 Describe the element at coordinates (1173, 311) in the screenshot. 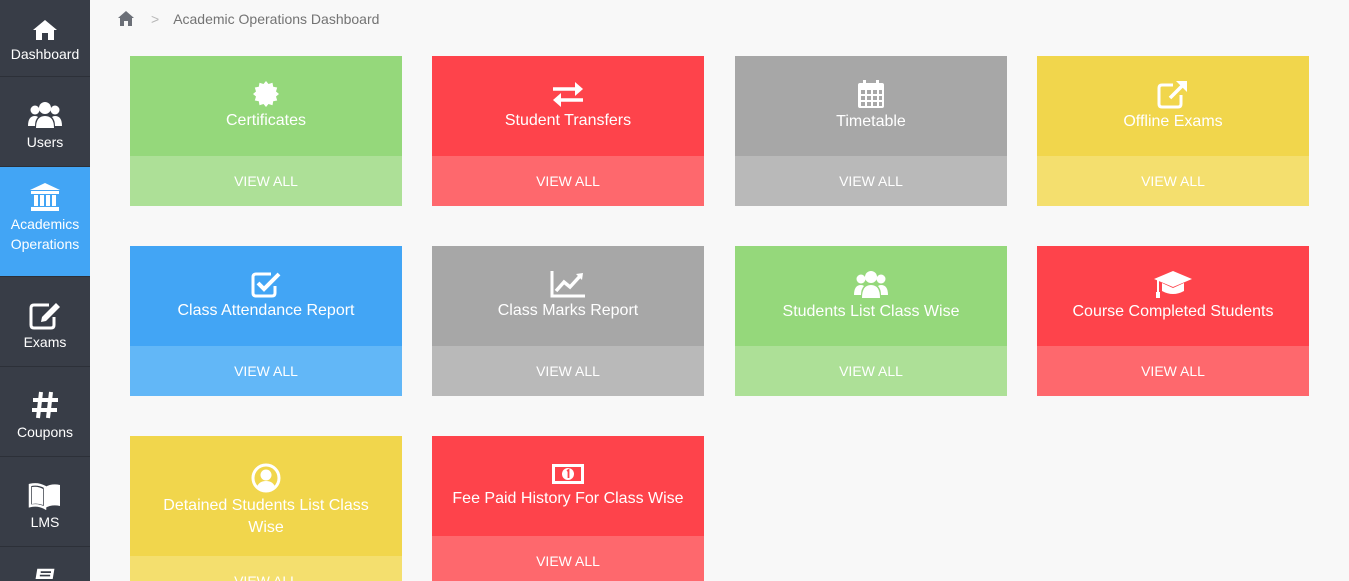

I see `card-title: Course Completed Students` at that location.